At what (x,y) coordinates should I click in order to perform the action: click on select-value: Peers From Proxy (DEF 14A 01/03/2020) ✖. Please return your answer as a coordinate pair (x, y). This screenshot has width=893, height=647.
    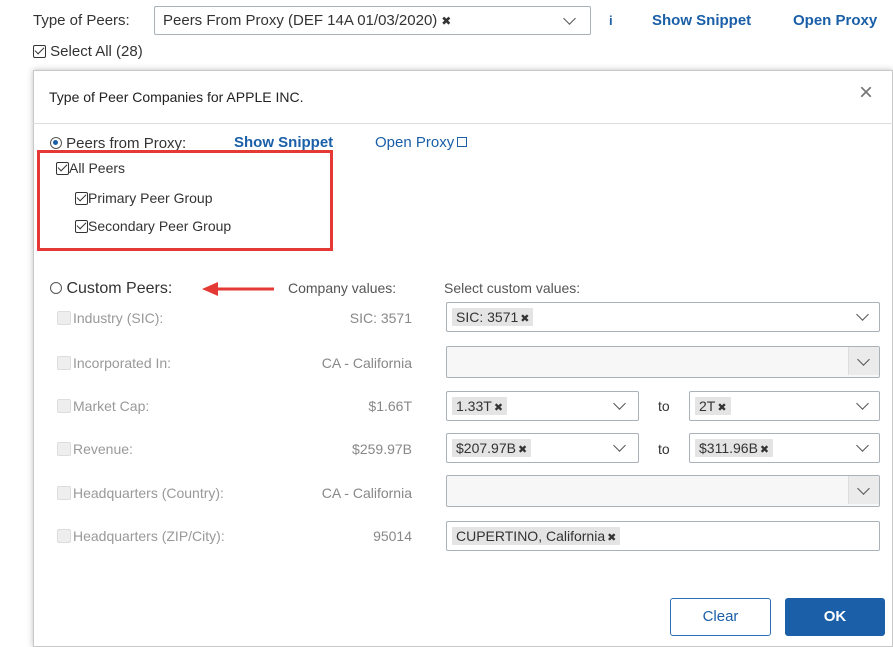
    Looking at the image, I should click on (307, 20).